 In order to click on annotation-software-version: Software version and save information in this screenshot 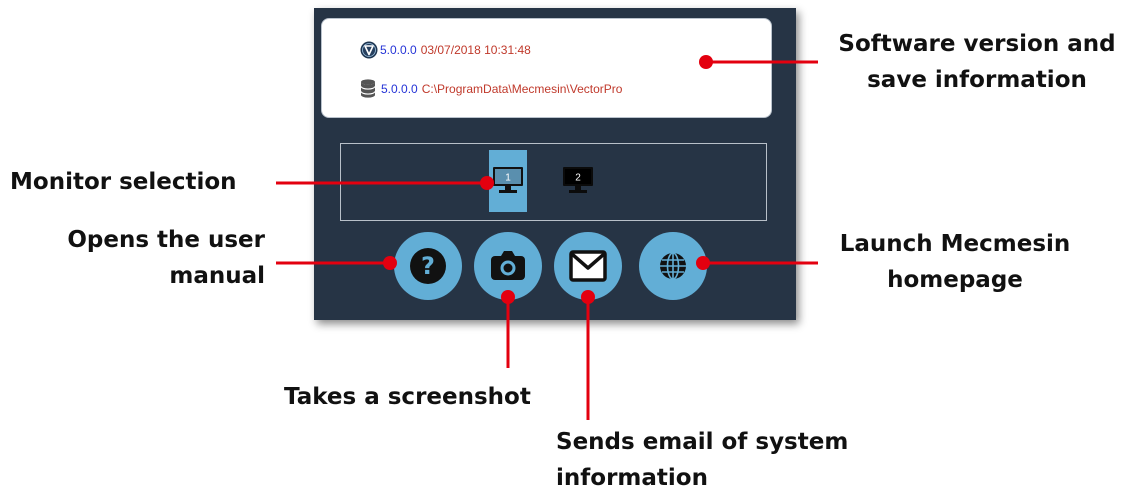, I will do `click(977, 62)`.